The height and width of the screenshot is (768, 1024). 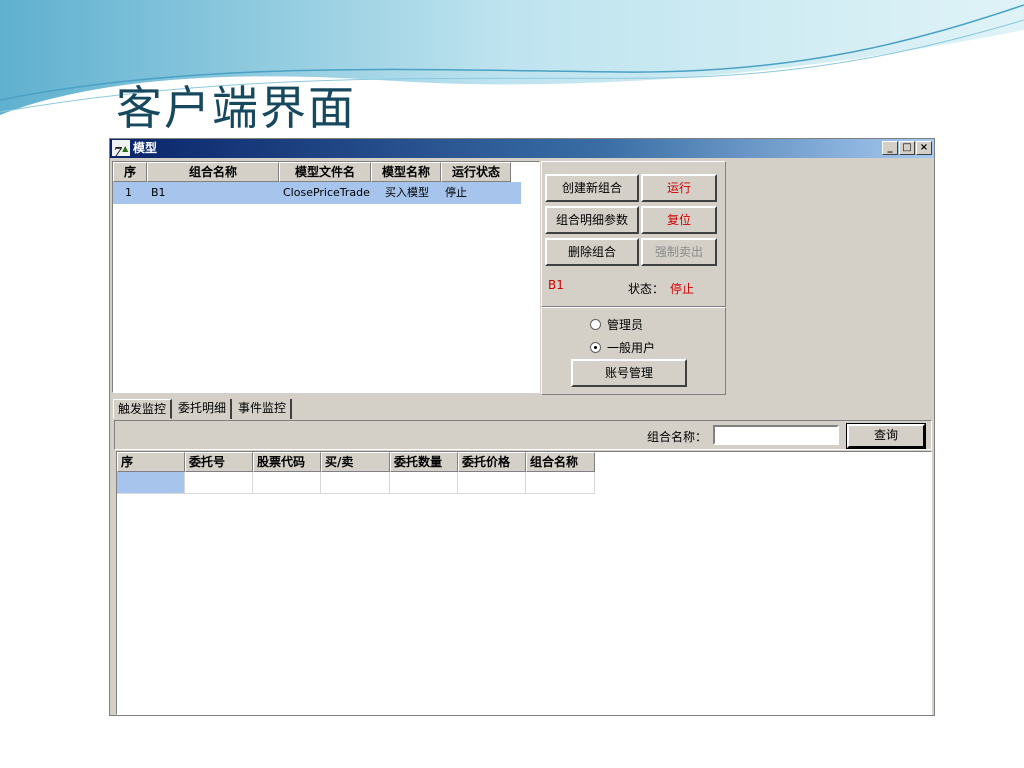 I want to click on column-header-order-no: 委托号, so click(x=219, y=462).